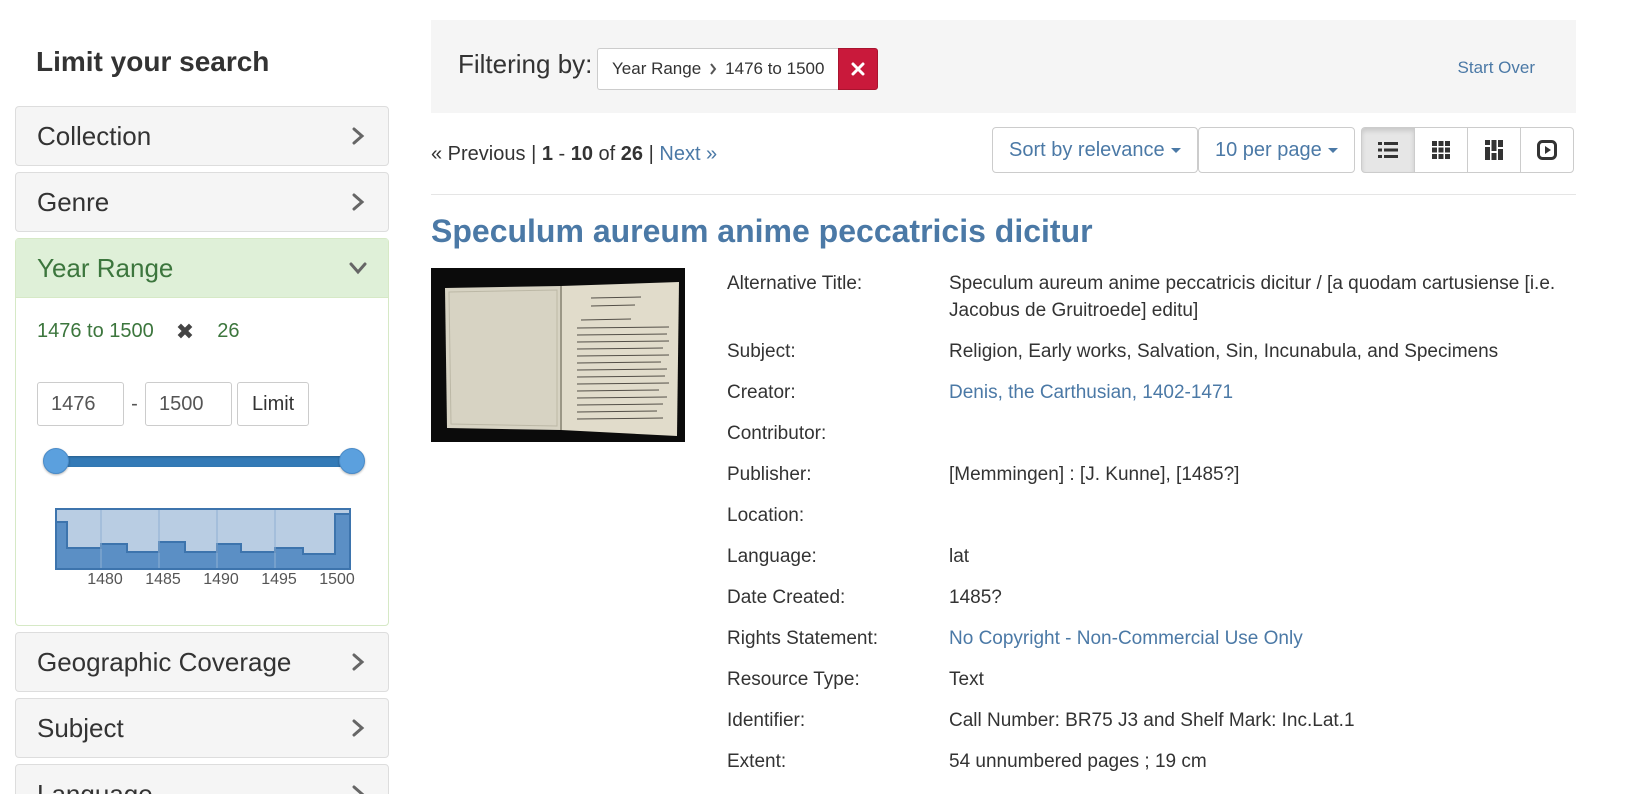 The image size is (1625, 794). I want to click on slideshow-icon, so click(1547, 150).